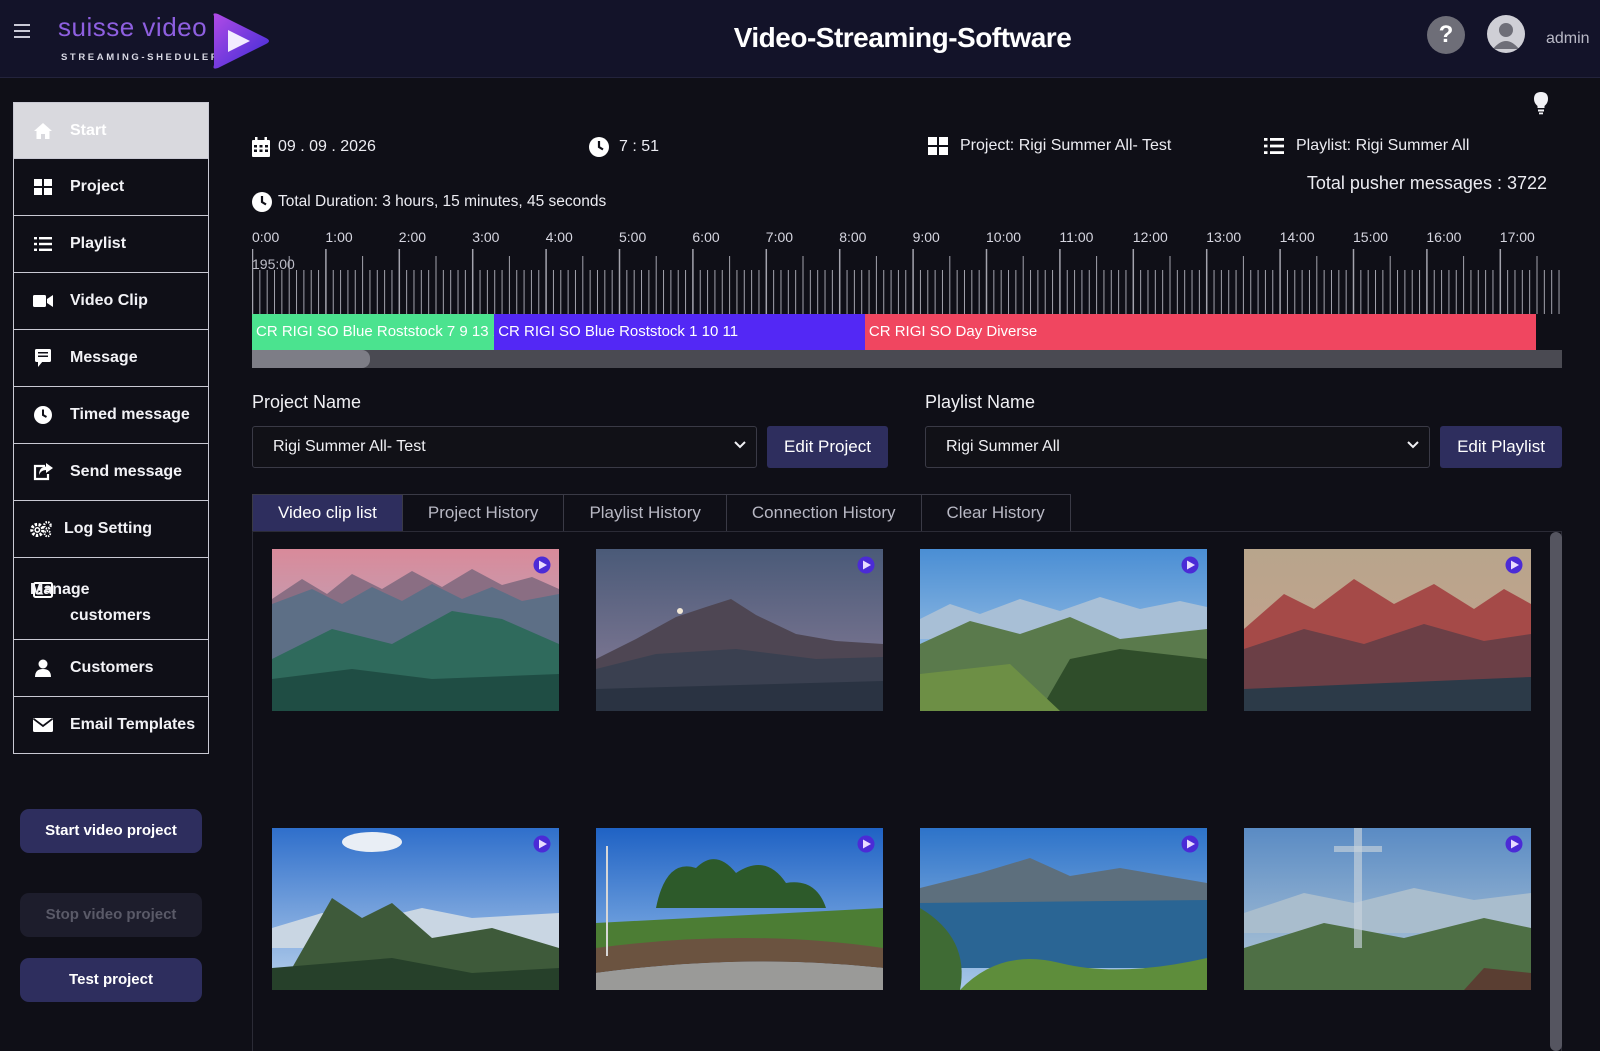 Image resolution: width=1600 pixels, height=1051 pixels. I want to click on timeline-segment: CR RIGI SO Day Diverse, so click(1200, 332).